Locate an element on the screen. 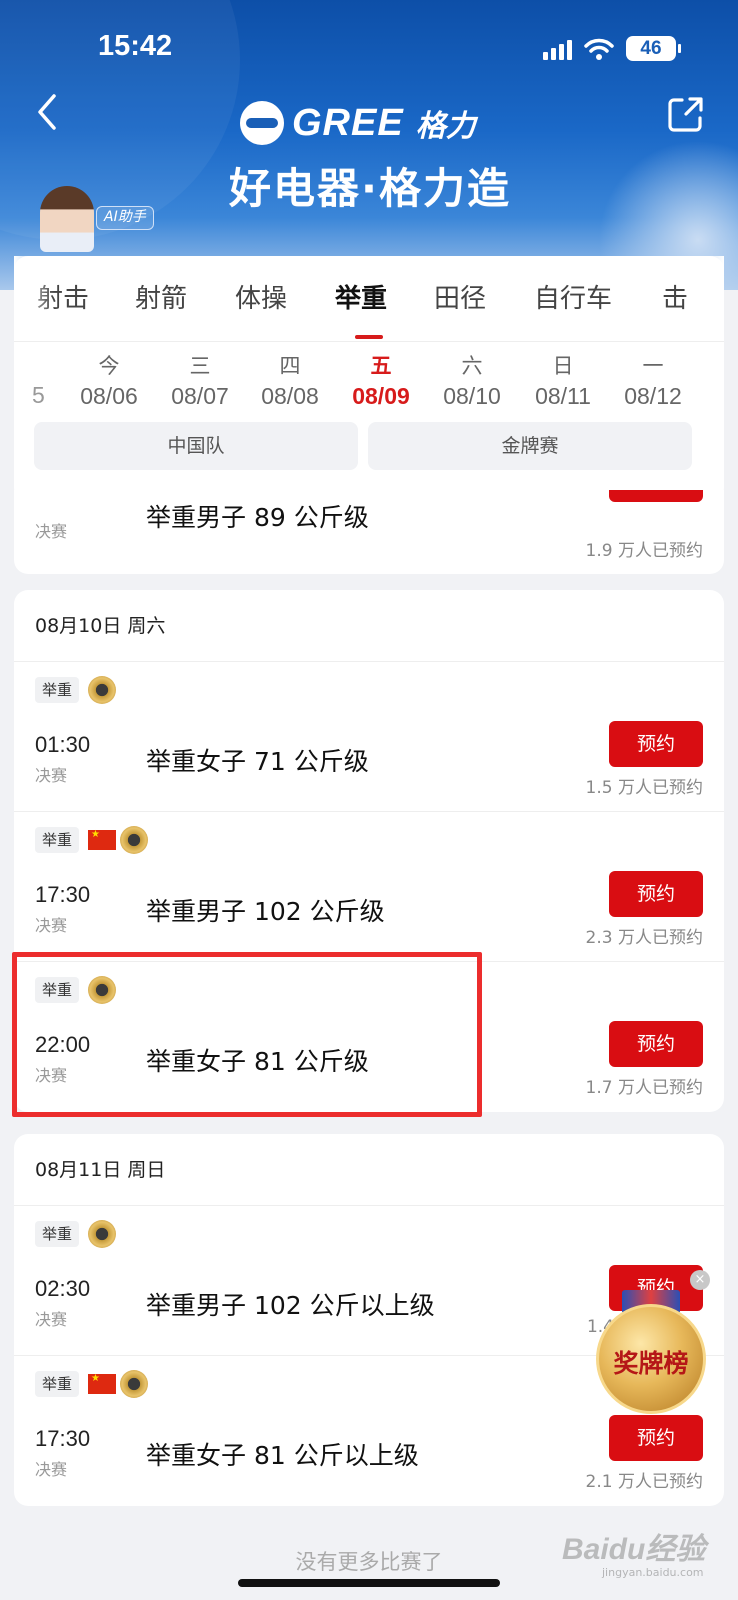 This screenshot has height=1600, width=738. banner-slogan: 好电器·格力造 is located at coordinates (370, 188).